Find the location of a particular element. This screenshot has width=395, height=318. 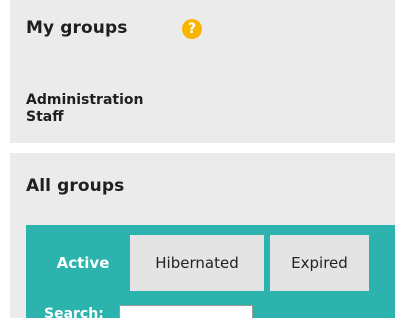

help-icon: ? is located at coordinates (192, 29).